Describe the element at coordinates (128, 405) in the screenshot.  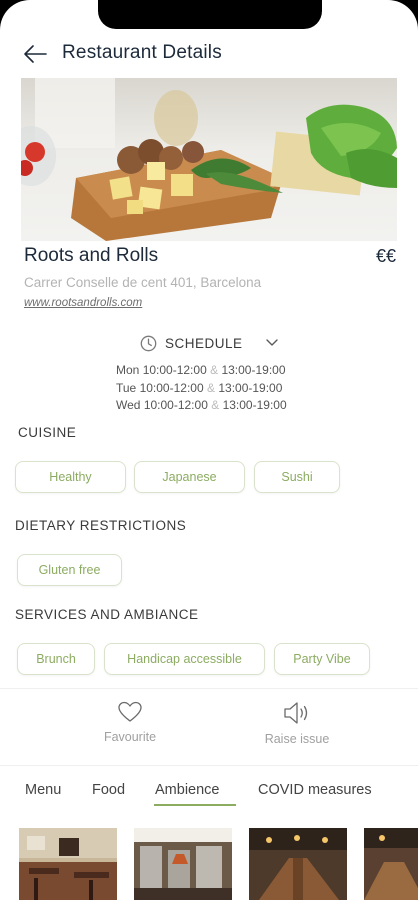
I see `schedule-day: Wed` at that location.